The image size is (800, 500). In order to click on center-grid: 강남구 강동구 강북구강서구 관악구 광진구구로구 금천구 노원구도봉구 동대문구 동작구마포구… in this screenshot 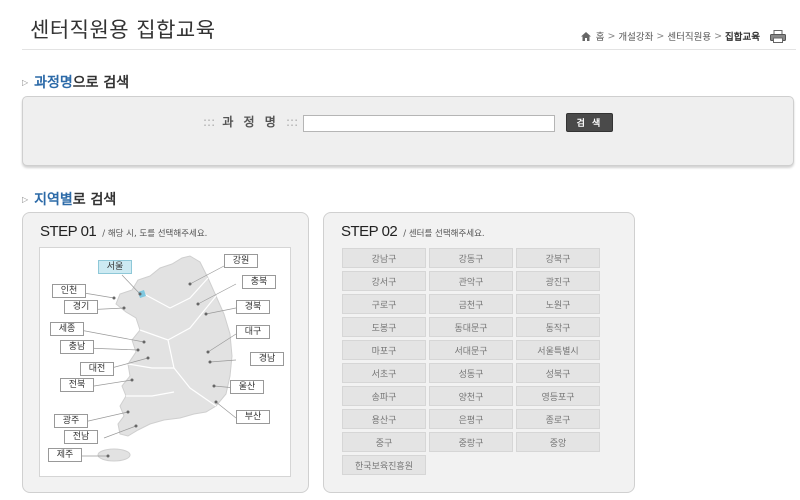, I will do `click(471, 361)`.